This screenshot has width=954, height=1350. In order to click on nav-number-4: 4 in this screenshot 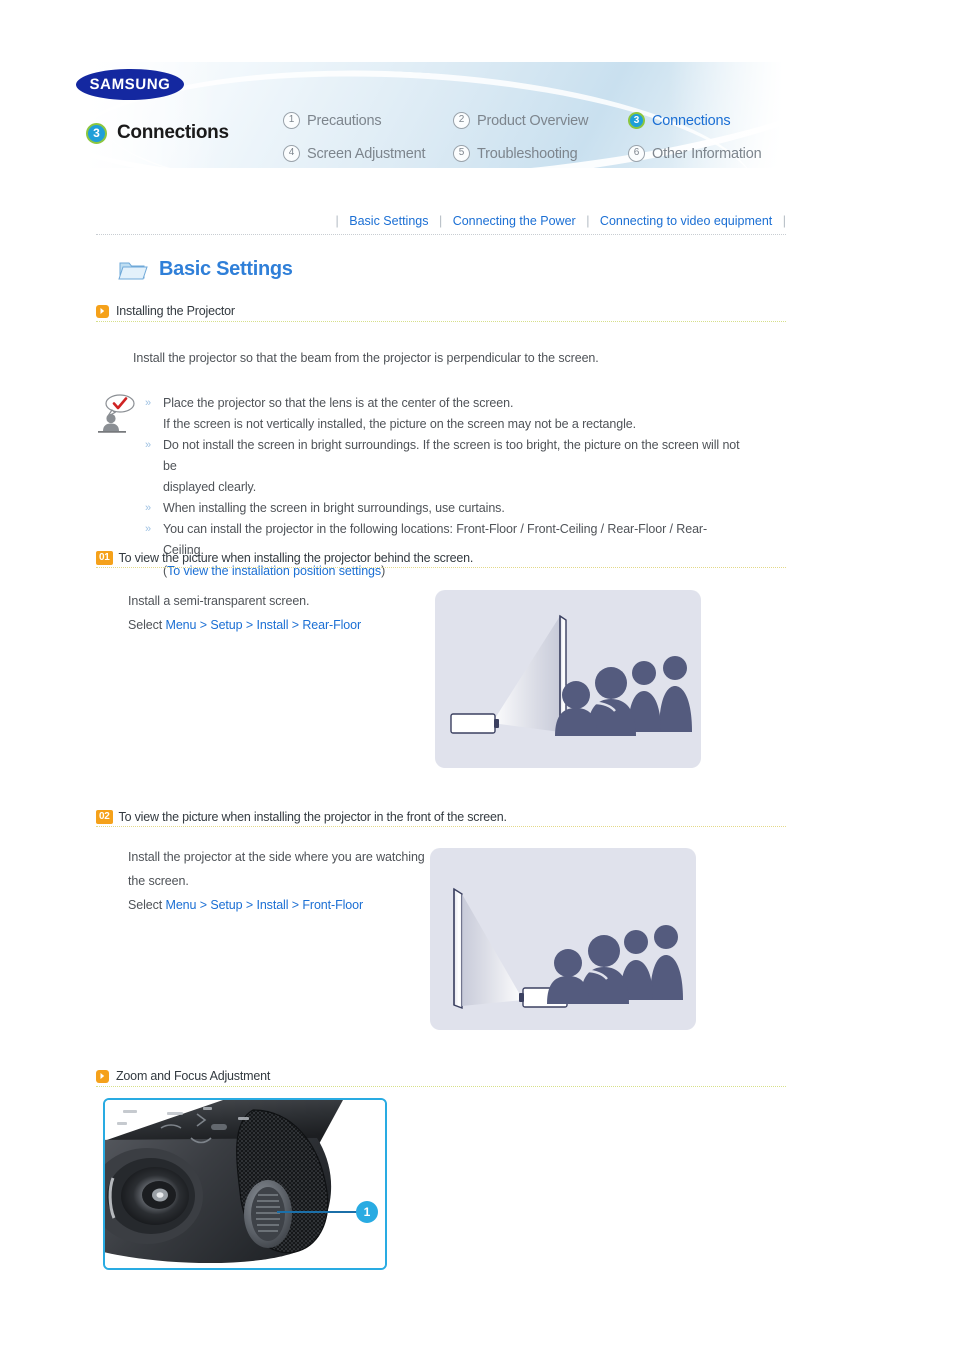, I will do `click(291, 153)`.